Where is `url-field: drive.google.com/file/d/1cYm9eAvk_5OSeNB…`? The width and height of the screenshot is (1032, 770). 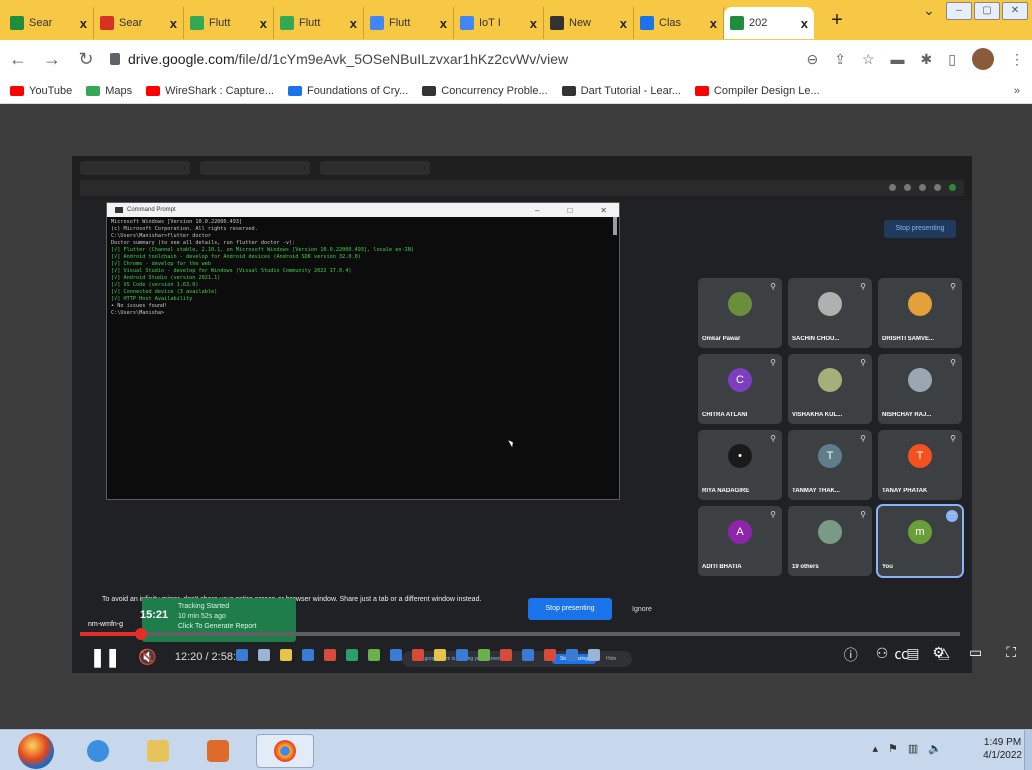 url-field: drive.google.com/file/d/1cYm9eAvk_5OSeNB… is located at coordinates (339, 59).